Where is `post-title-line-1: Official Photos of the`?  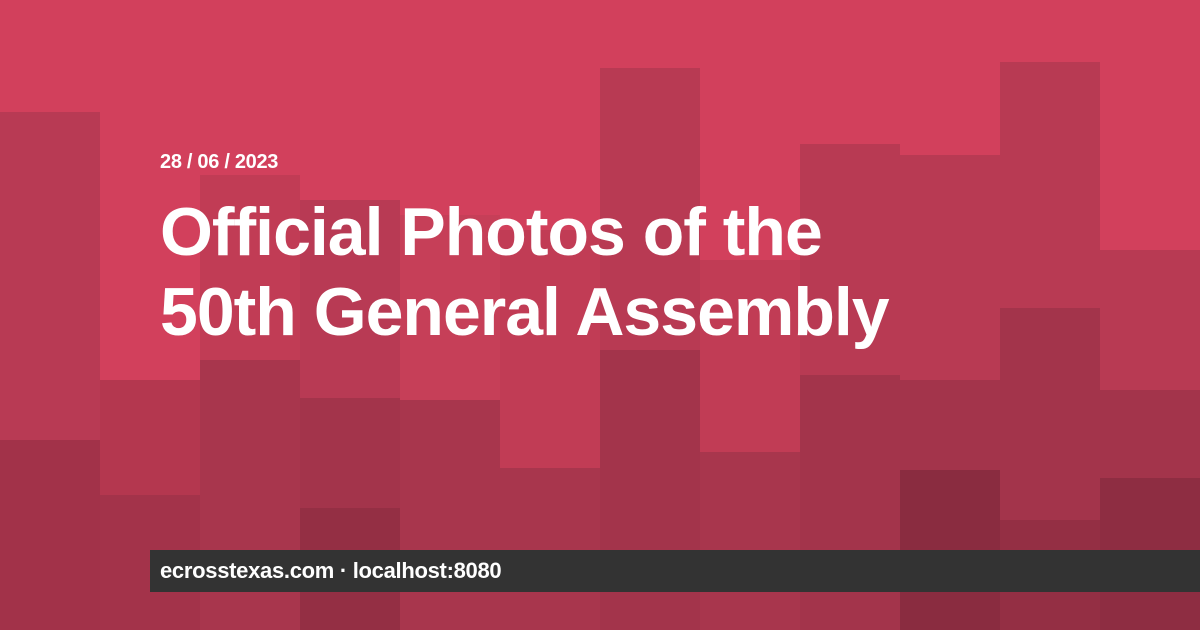 post-title-line-1: Official Photos of the is located at coordinates (491, 232).